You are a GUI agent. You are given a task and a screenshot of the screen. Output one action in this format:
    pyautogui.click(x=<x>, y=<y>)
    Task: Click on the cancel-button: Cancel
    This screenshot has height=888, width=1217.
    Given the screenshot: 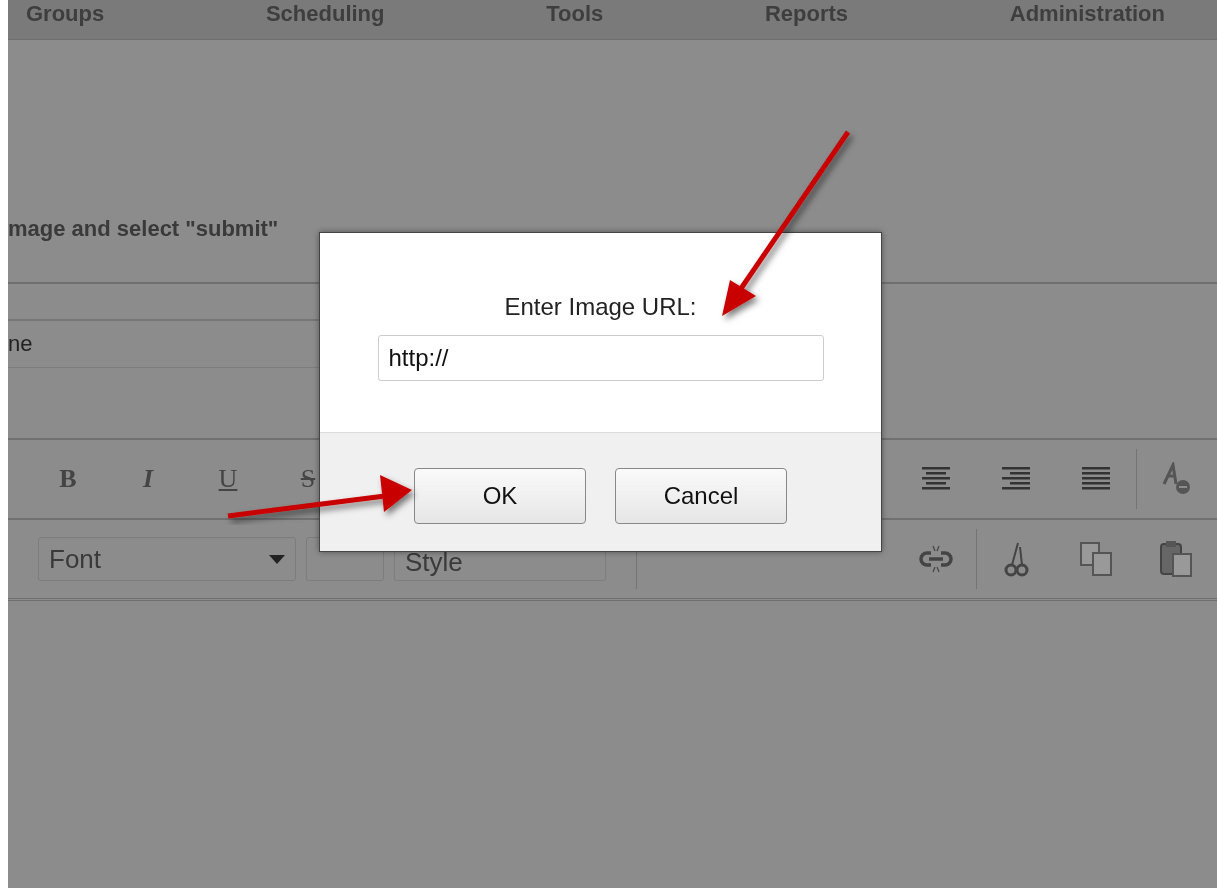 What is the action you would take?
    pyautogui.click(x=701, y=496)
    